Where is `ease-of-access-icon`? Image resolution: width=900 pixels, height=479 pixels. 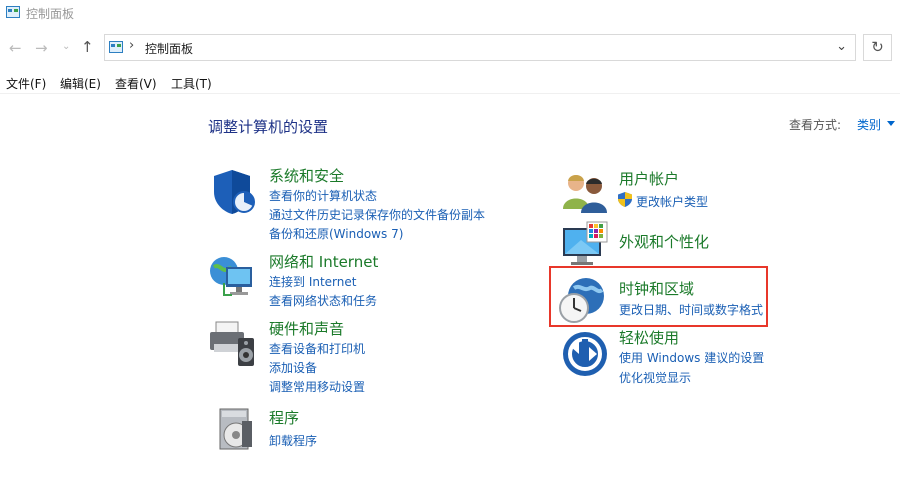 ease-of-access-icon is located at coordinates (585, 354).